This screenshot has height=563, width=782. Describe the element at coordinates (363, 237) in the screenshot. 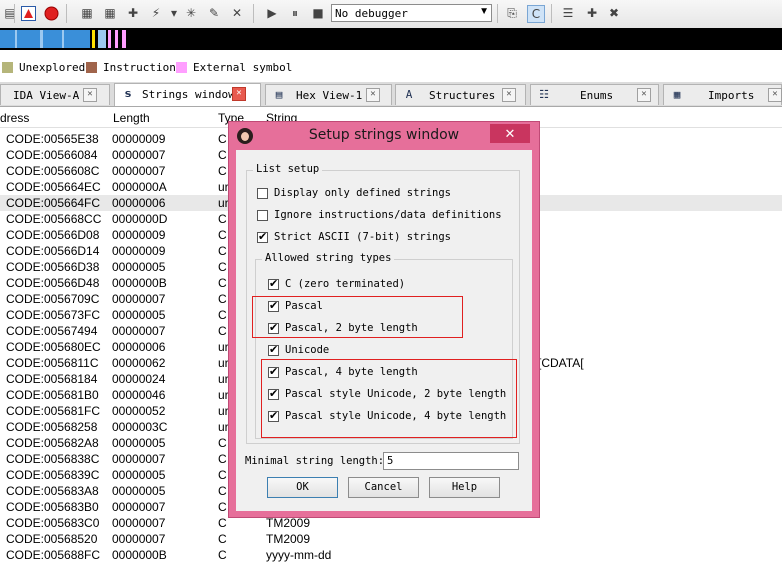

I see `checkbox-label: Strict ASCII (7-bit) strings` at that location.